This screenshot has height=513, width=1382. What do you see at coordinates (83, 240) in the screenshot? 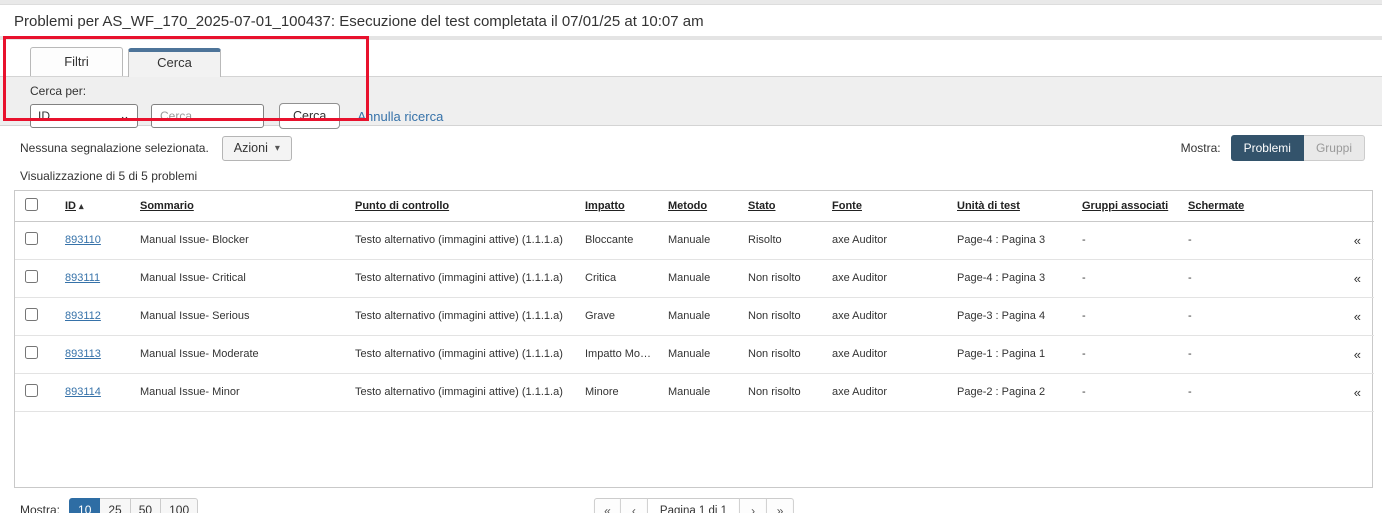
I see `issue-id-link: 893110` at bounding box center [83, 240].